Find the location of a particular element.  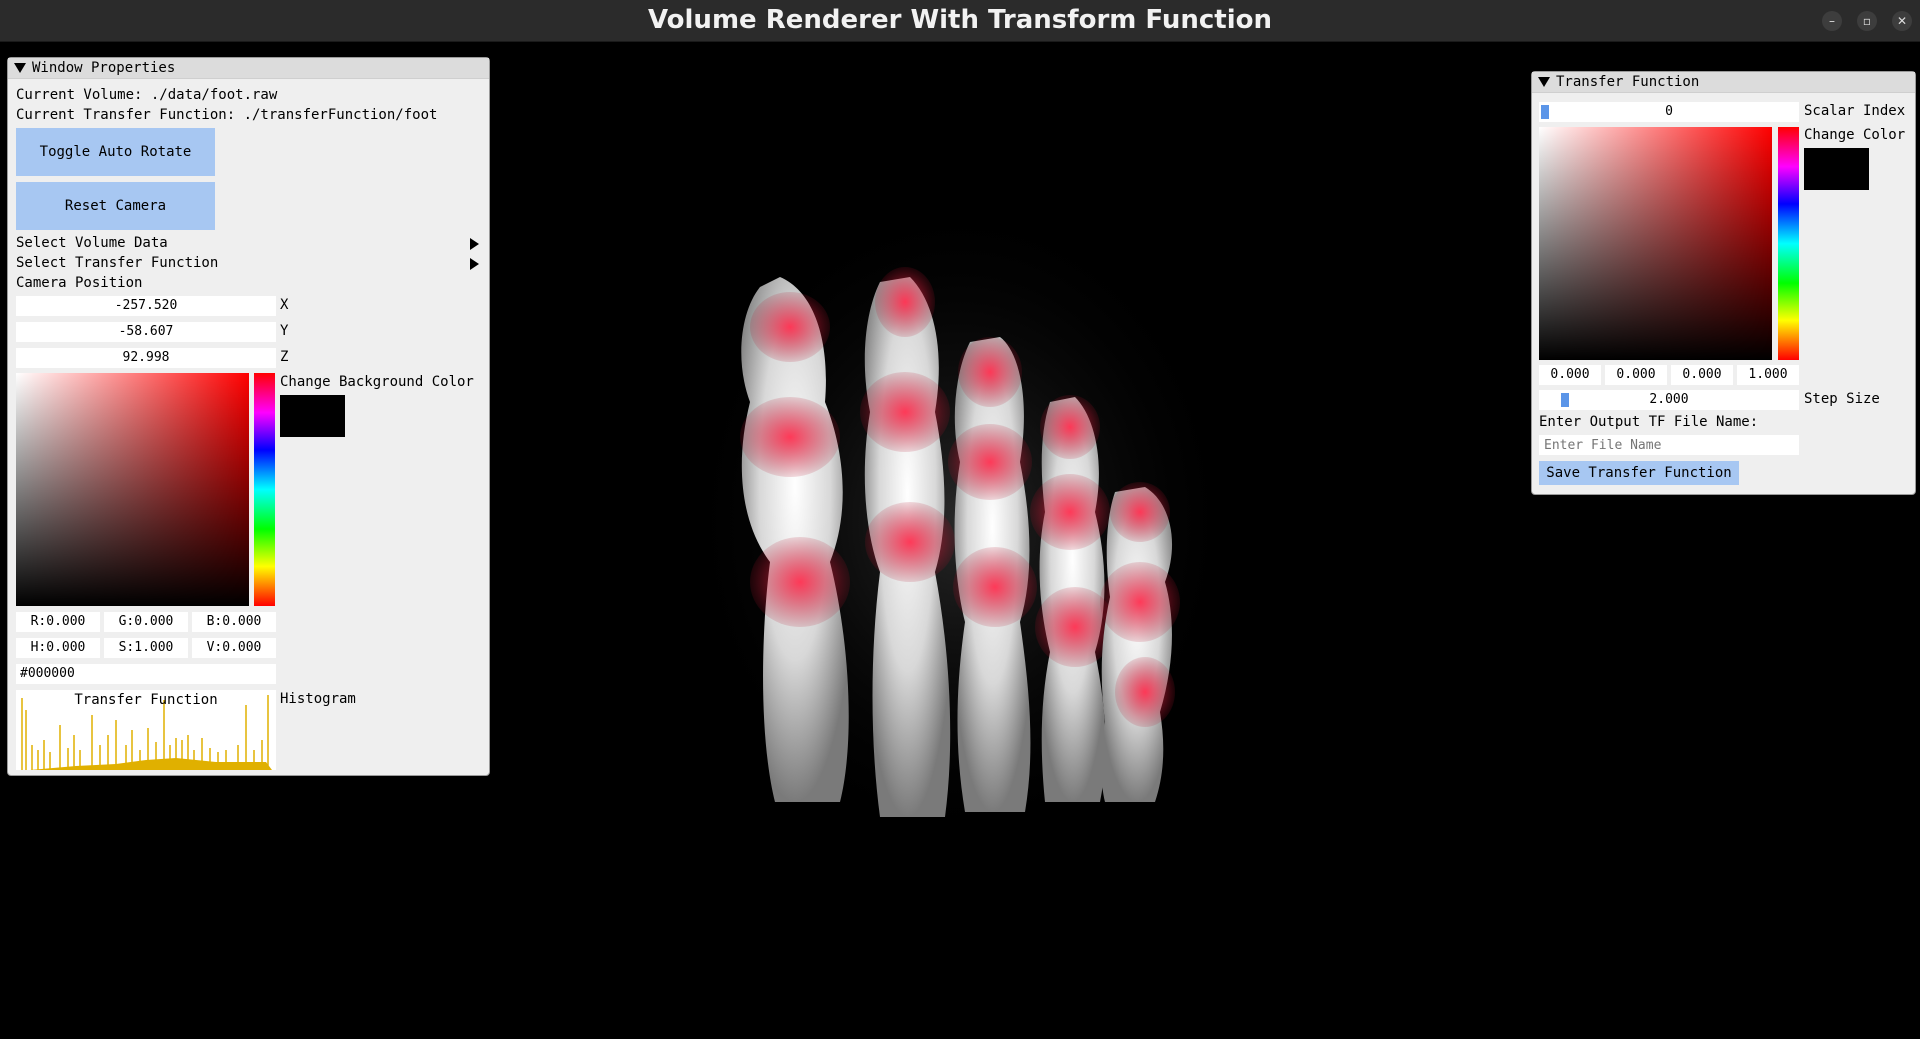

camera-y-label: Y is located at coordinates (284, 331).